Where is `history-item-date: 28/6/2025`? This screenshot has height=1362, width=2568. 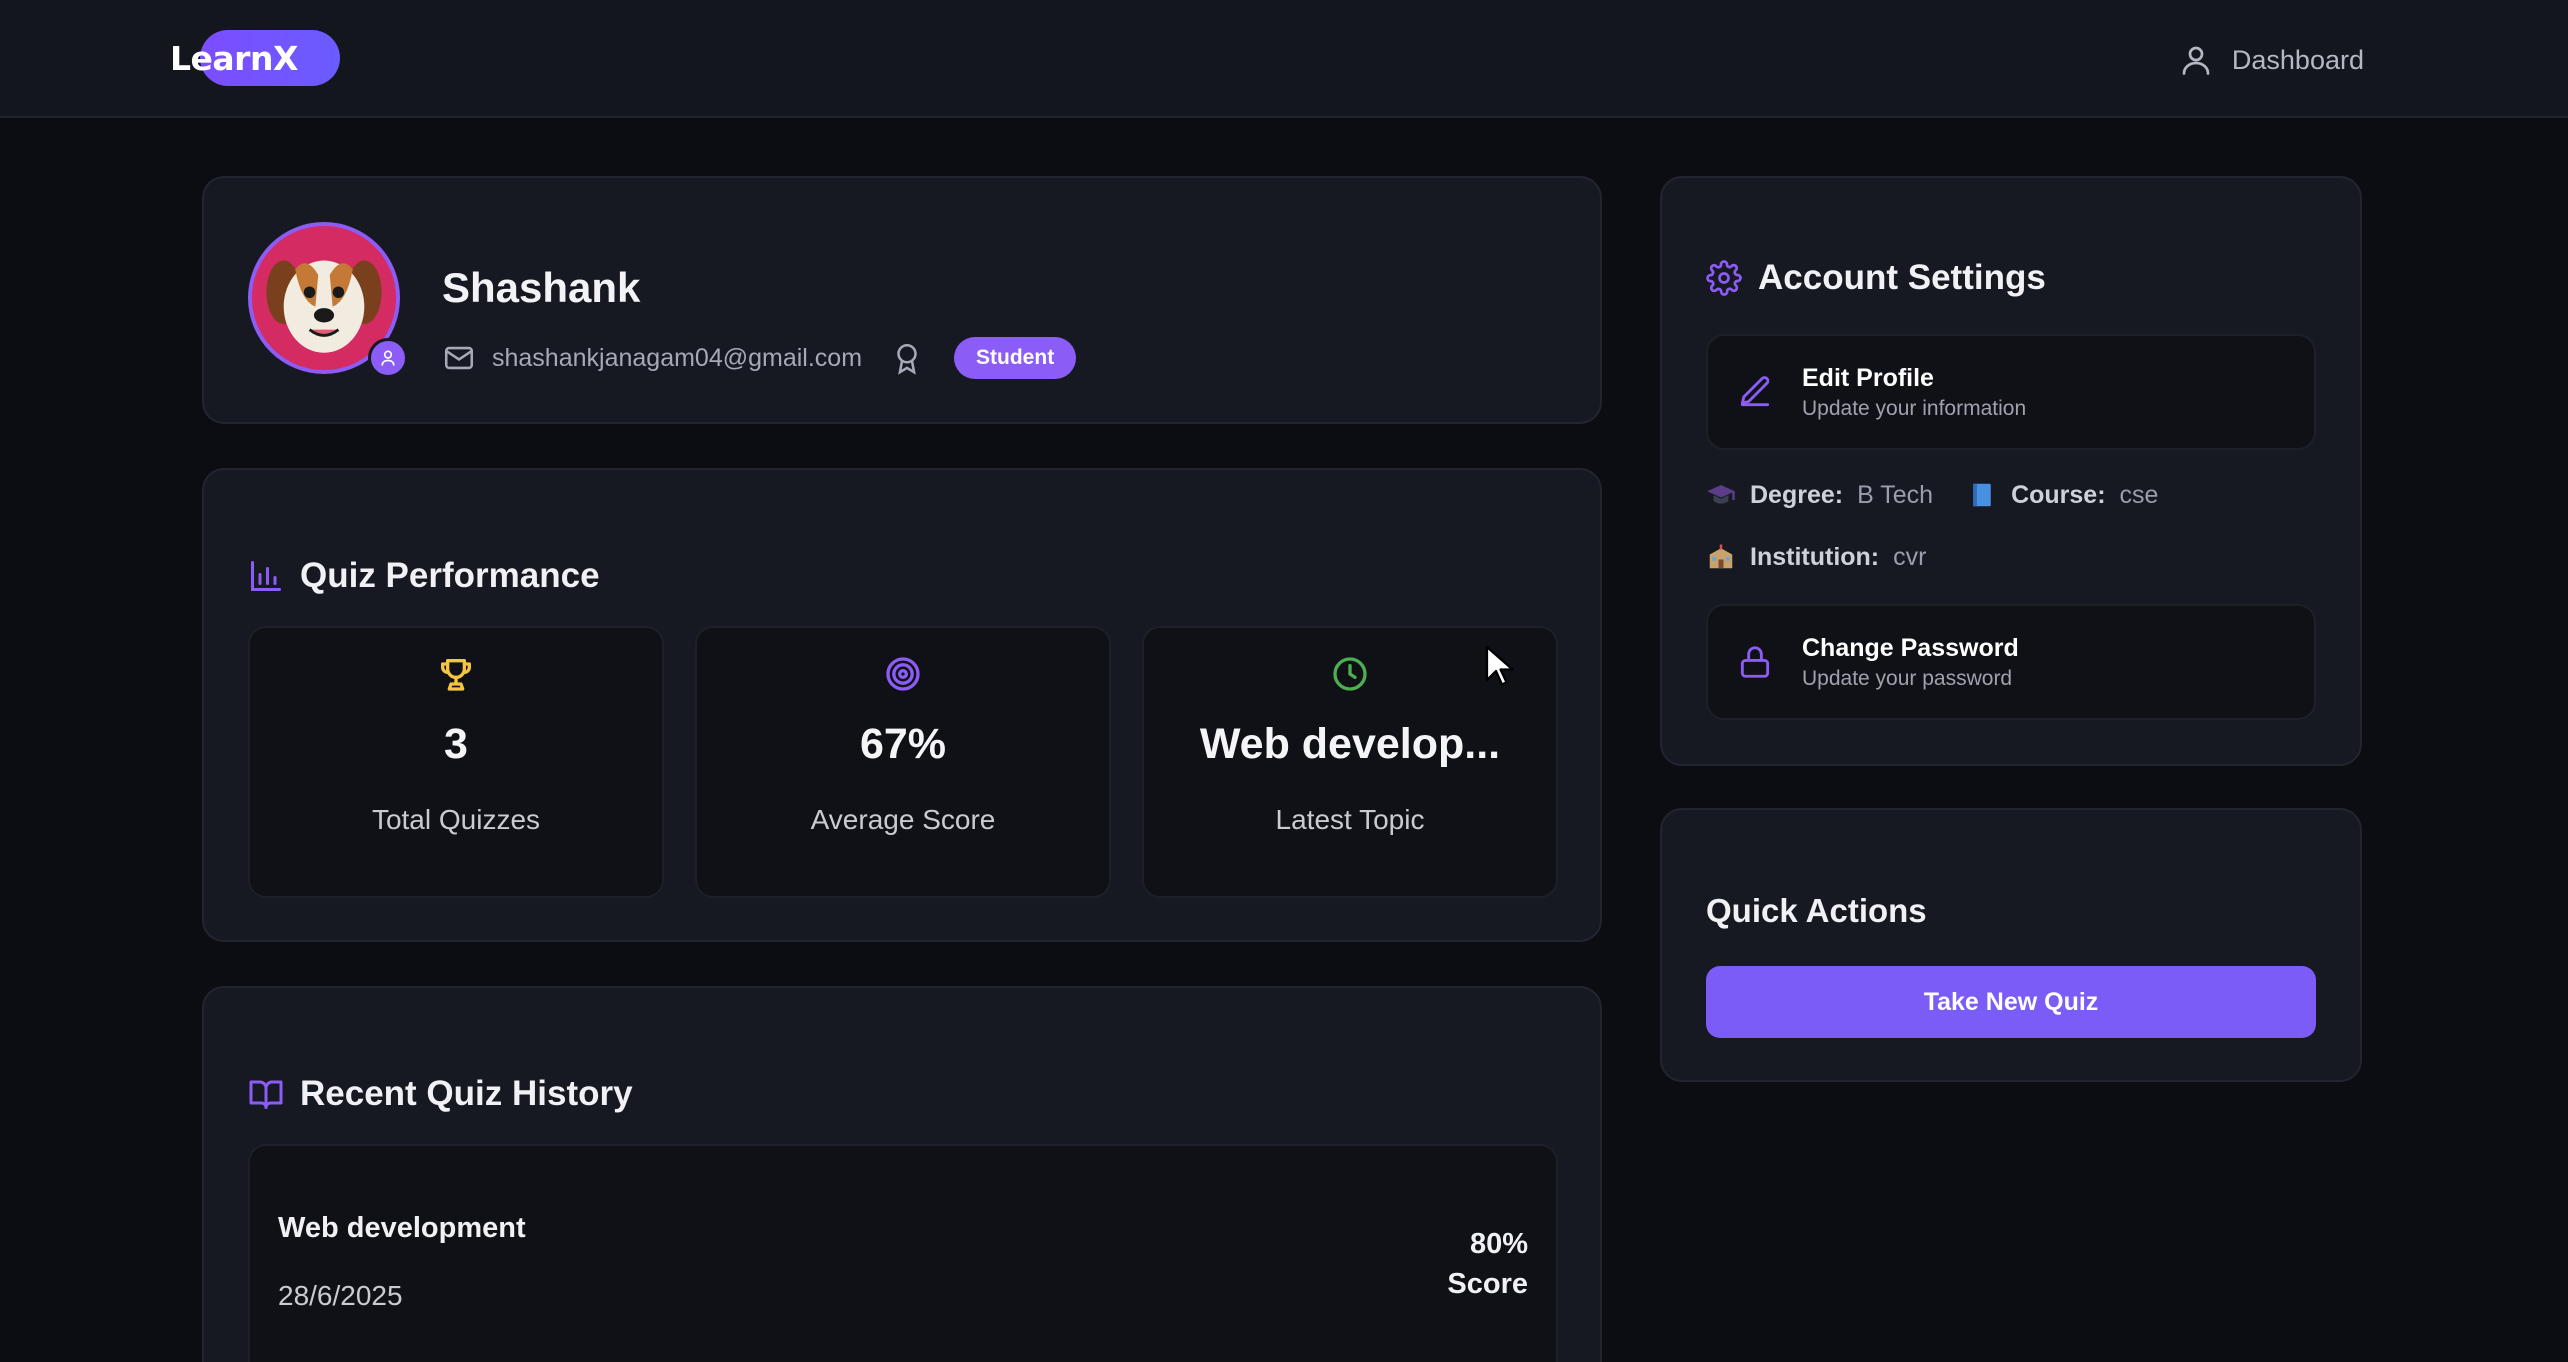
history-item-date: 28/6/2025 is located at coordinates (340, 1295).